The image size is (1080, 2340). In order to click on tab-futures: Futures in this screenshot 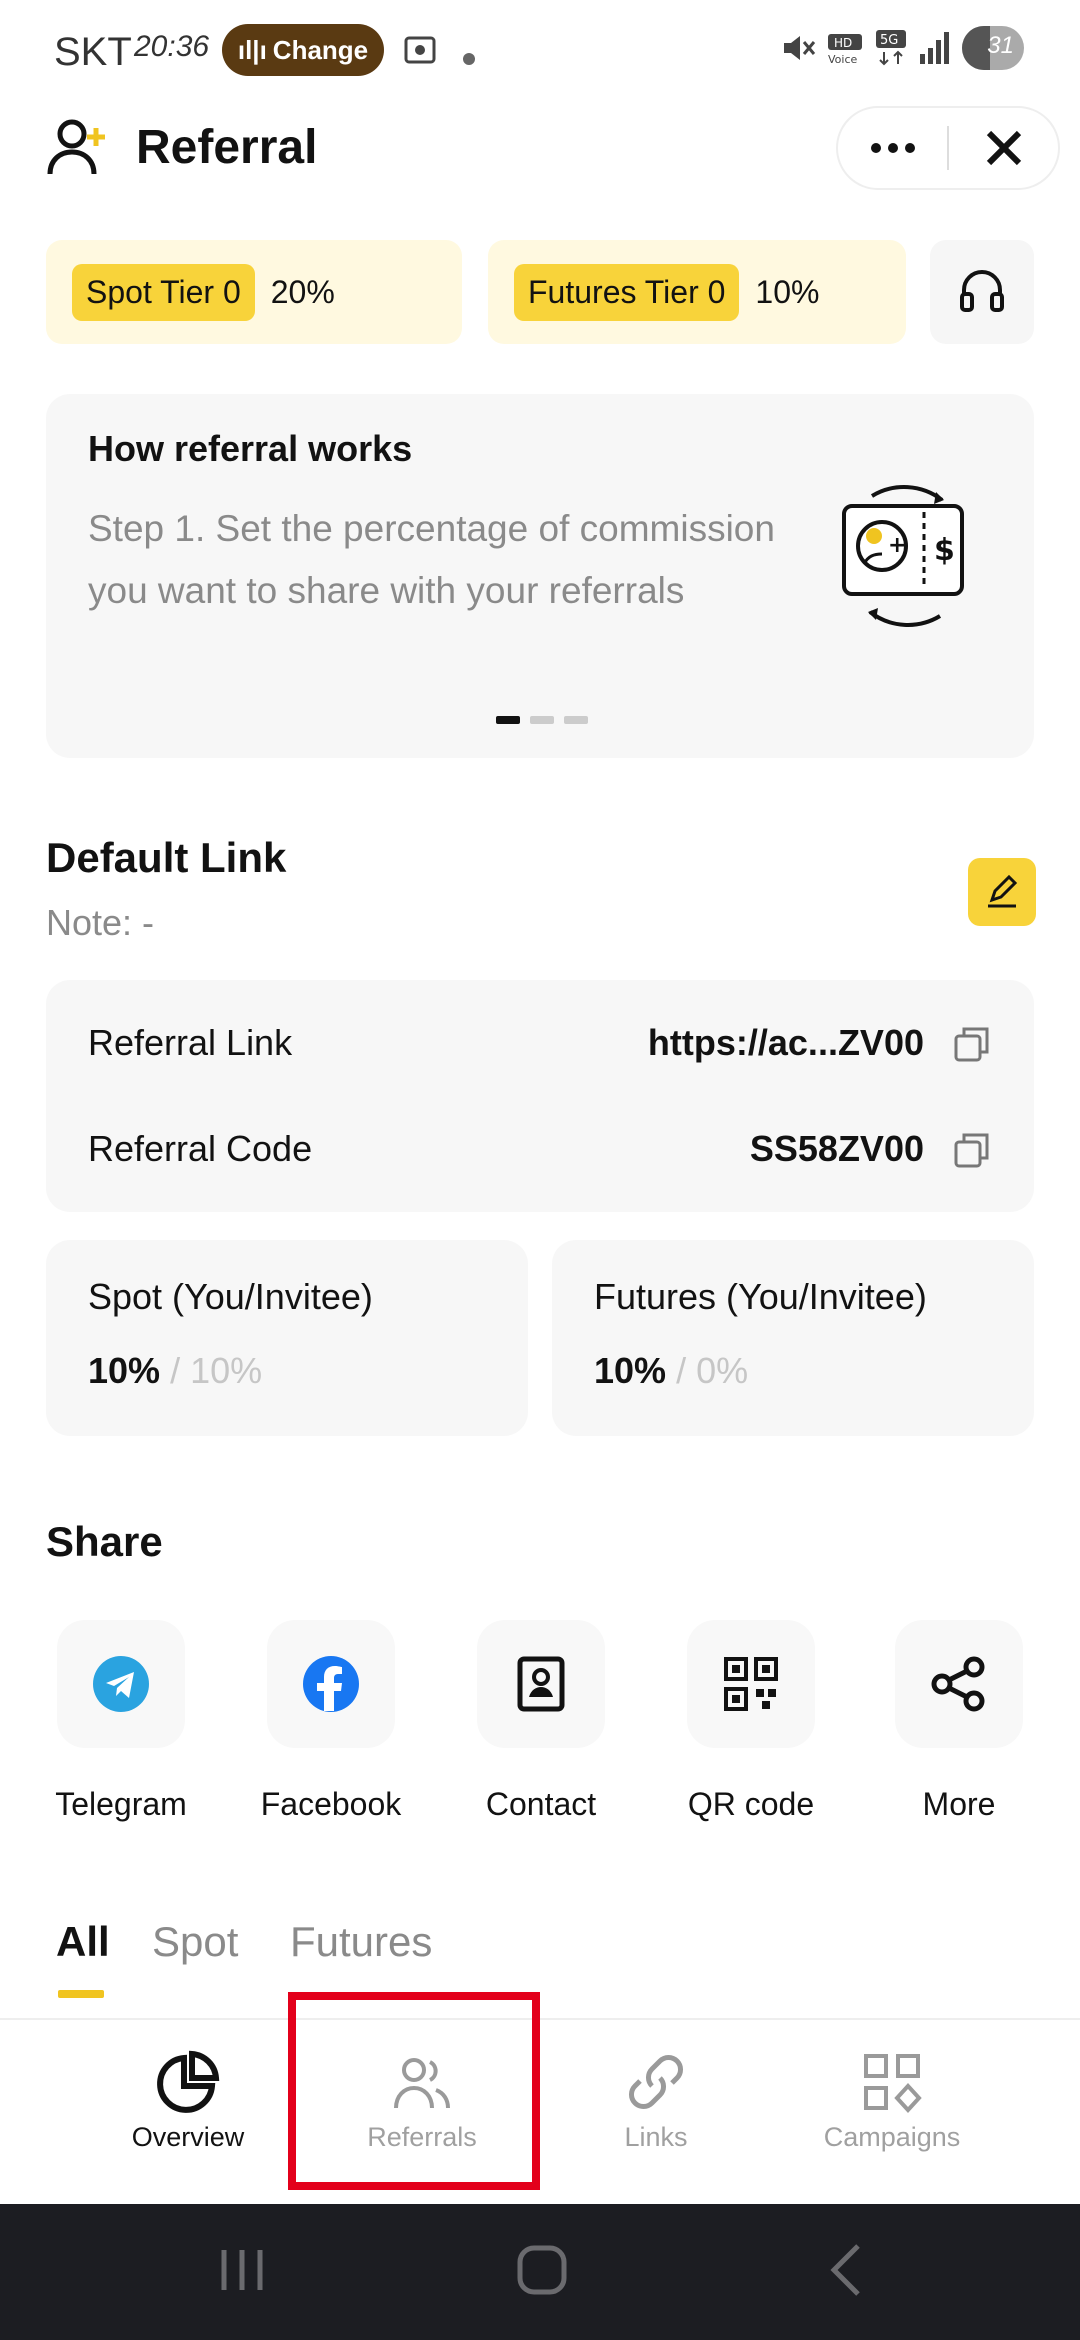, I will do `click(361, 1942)`.